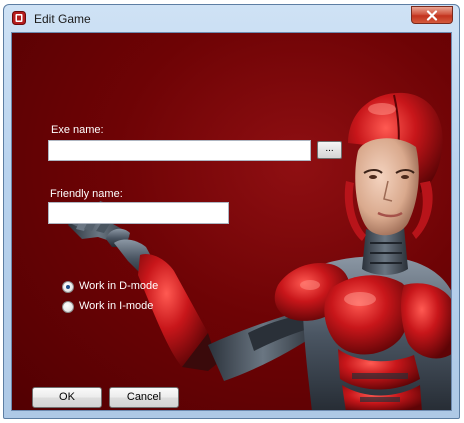 The height and width of the screenshot is (423, 464). I want to click on friendly-name-label: Friendly name:, so click(86, 194).